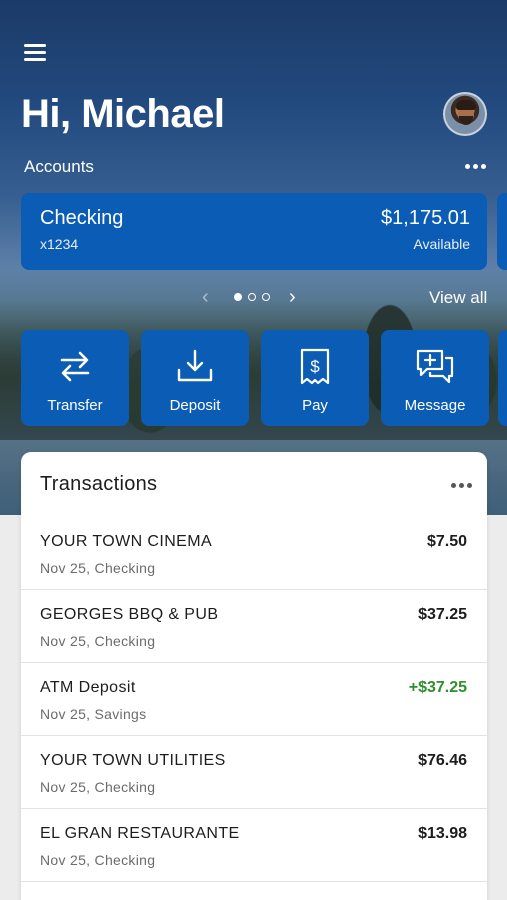 Image resolution: width=507 pixels, height=900 pixels. What do you see at coordinates (463, 485) in the screenshot?
I see `transactions-more-icon` at bounding box center [463, 485].